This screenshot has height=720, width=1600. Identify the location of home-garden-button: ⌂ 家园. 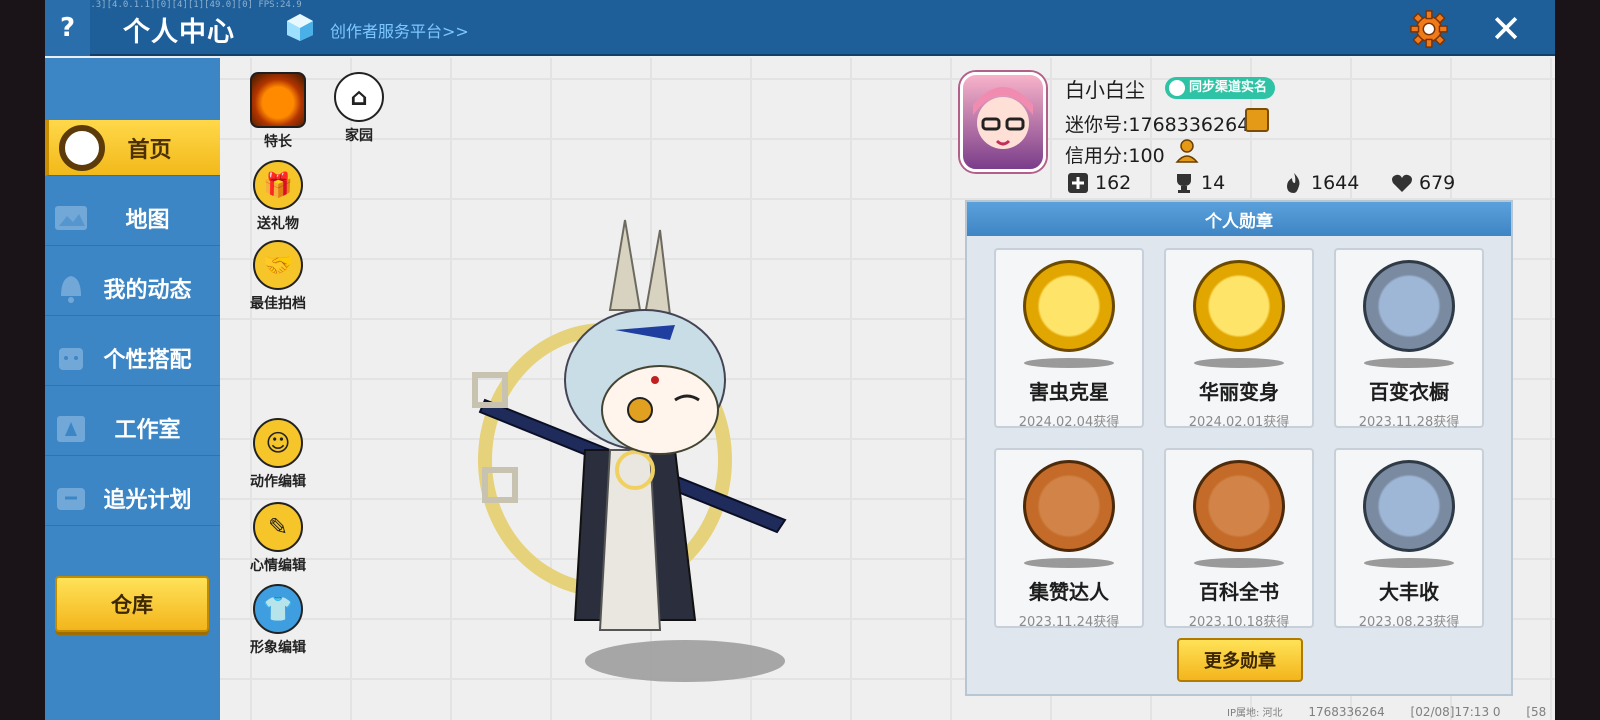
(359, 108).